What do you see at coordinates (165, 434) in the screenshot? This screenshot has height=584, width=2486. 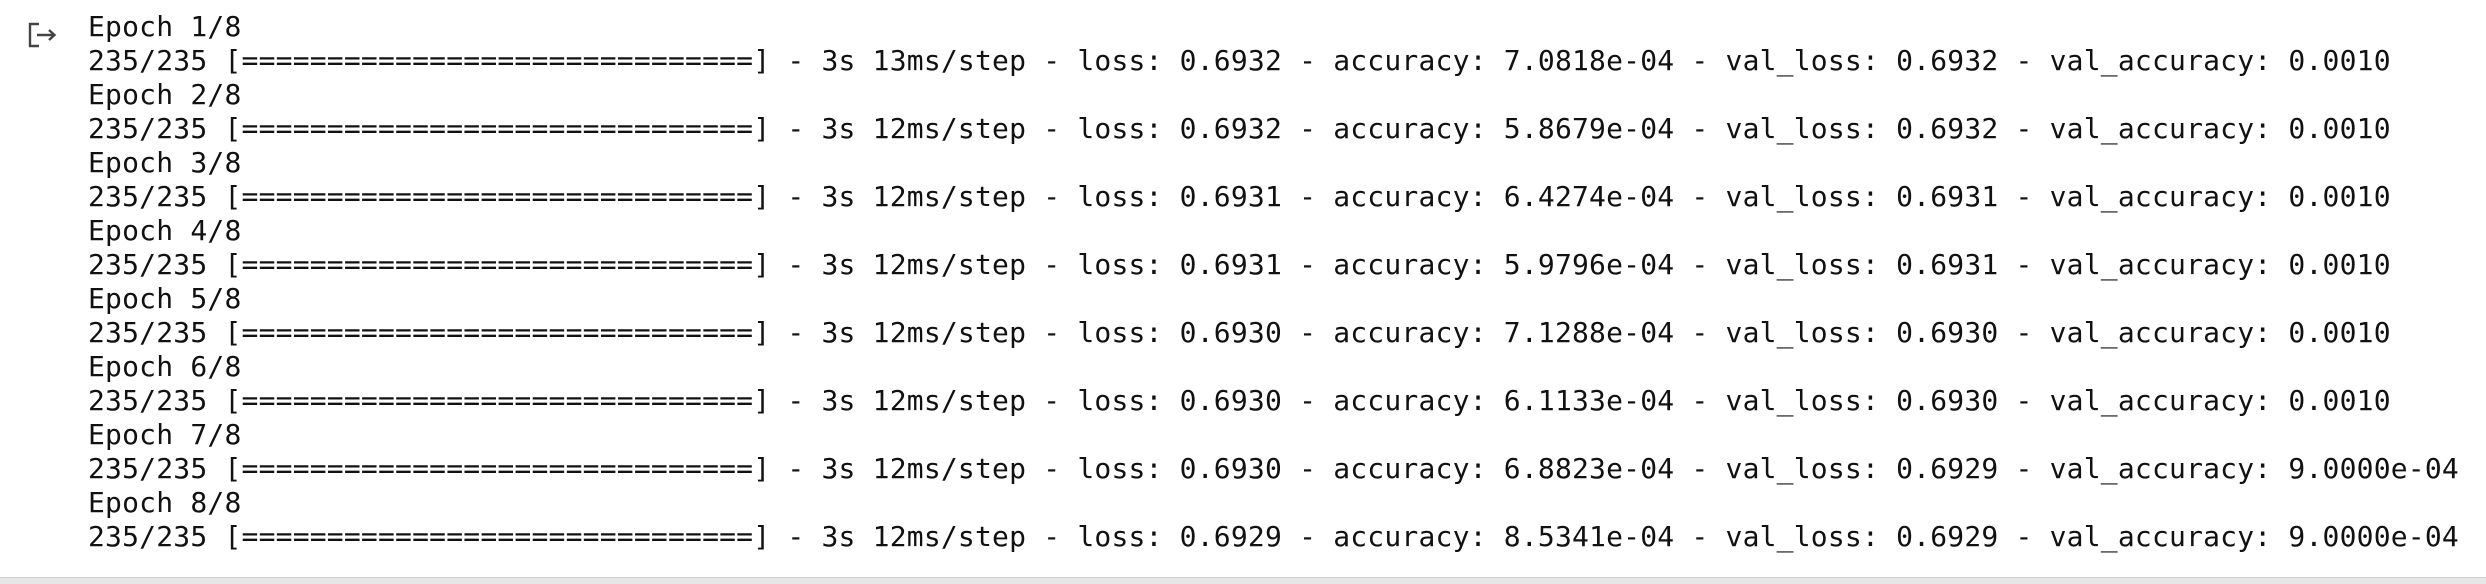 I see `epoch-header: Epoch 7/8` at bounding box center [165, 434].